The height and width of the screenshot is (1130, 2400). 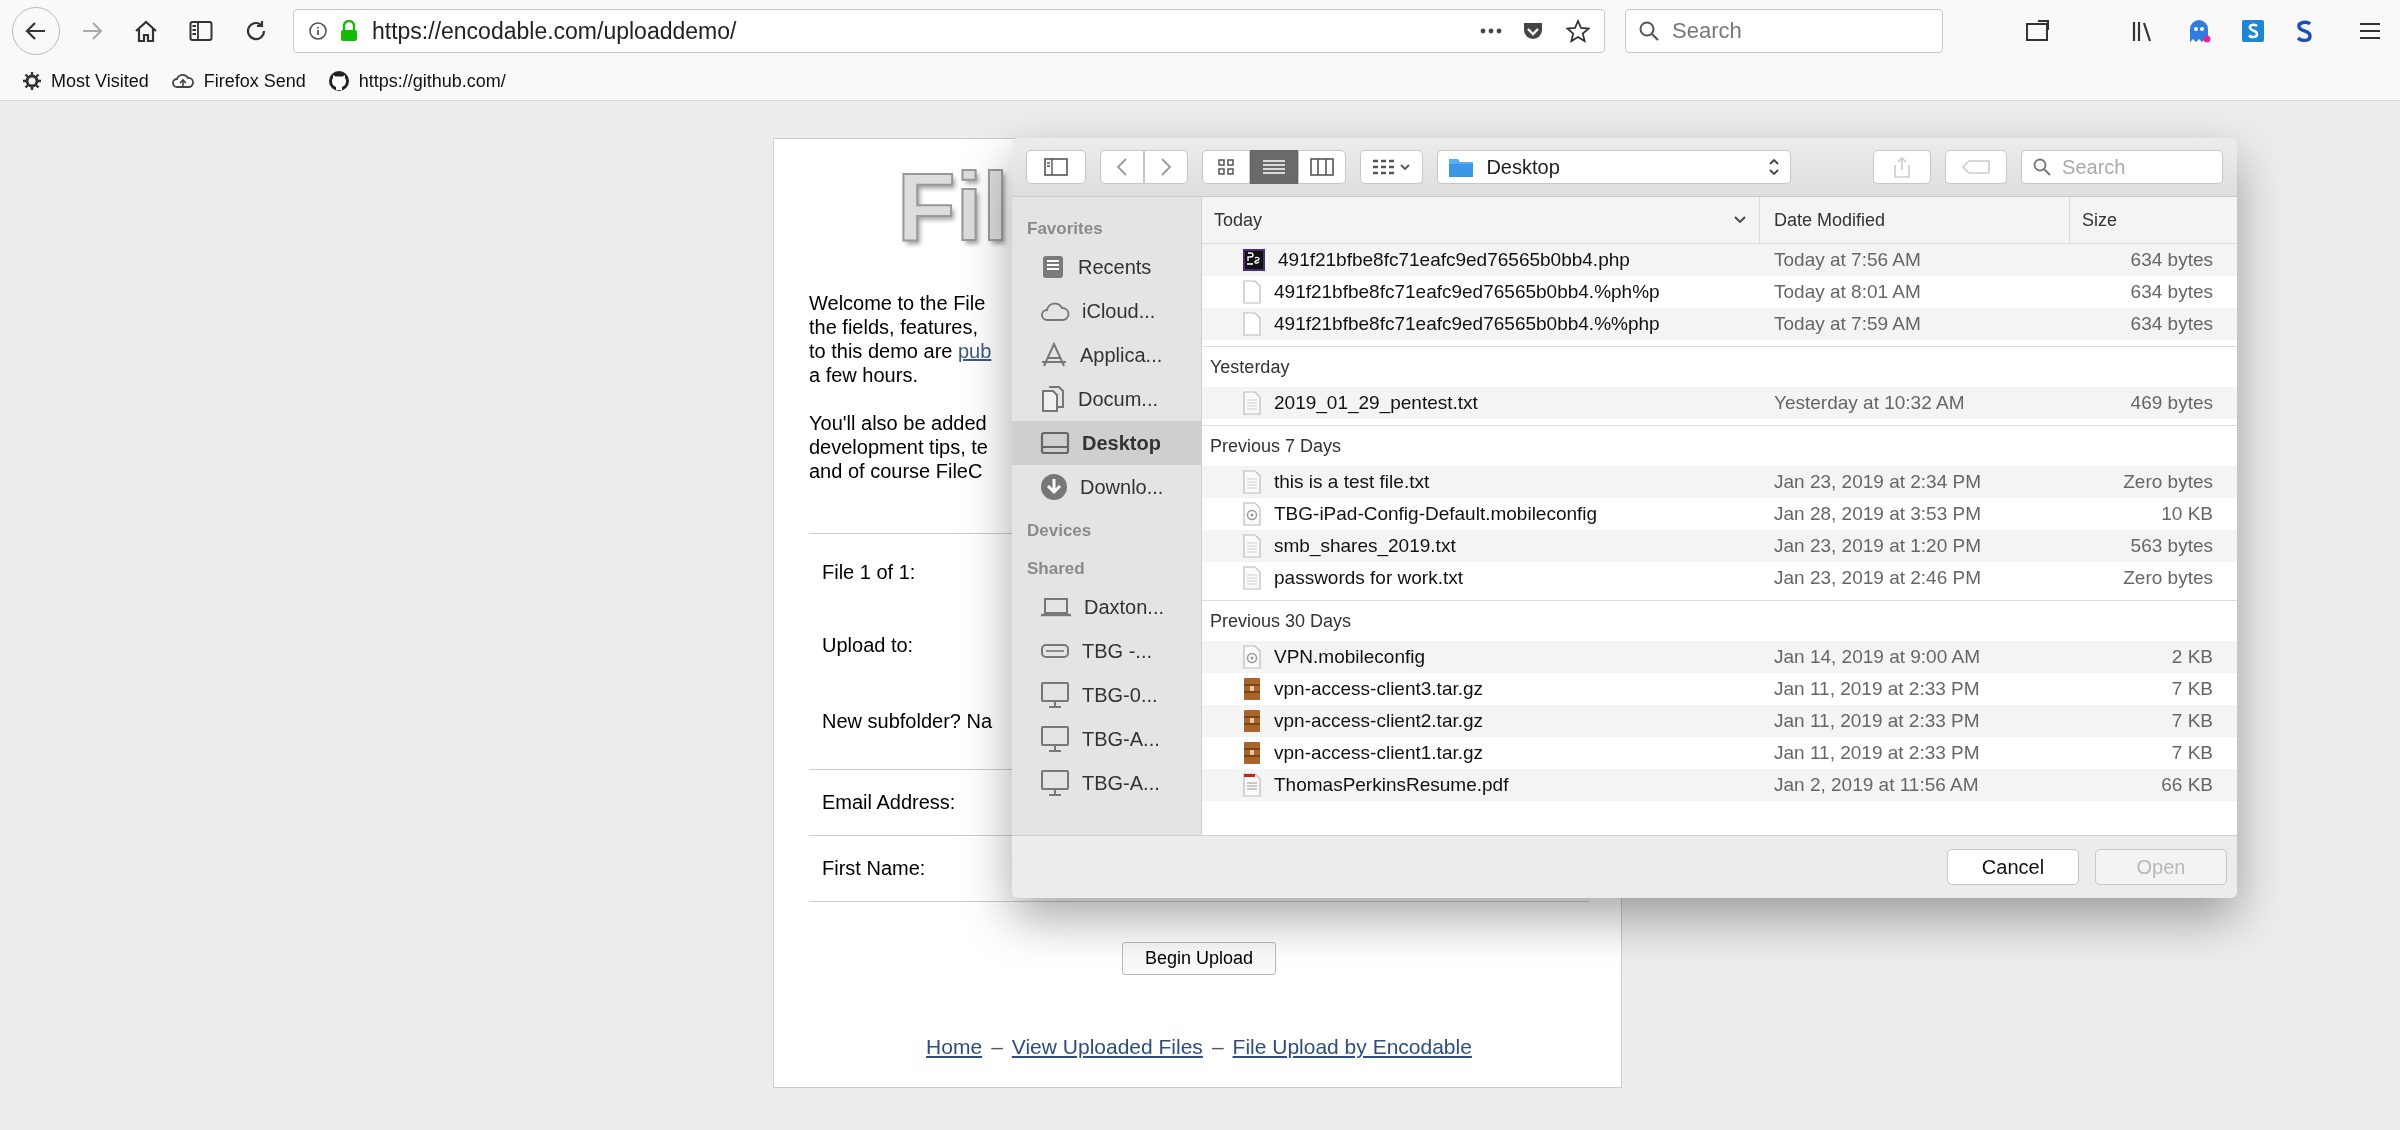 I want to click on grid-icon, so click(x=1225, y=167).